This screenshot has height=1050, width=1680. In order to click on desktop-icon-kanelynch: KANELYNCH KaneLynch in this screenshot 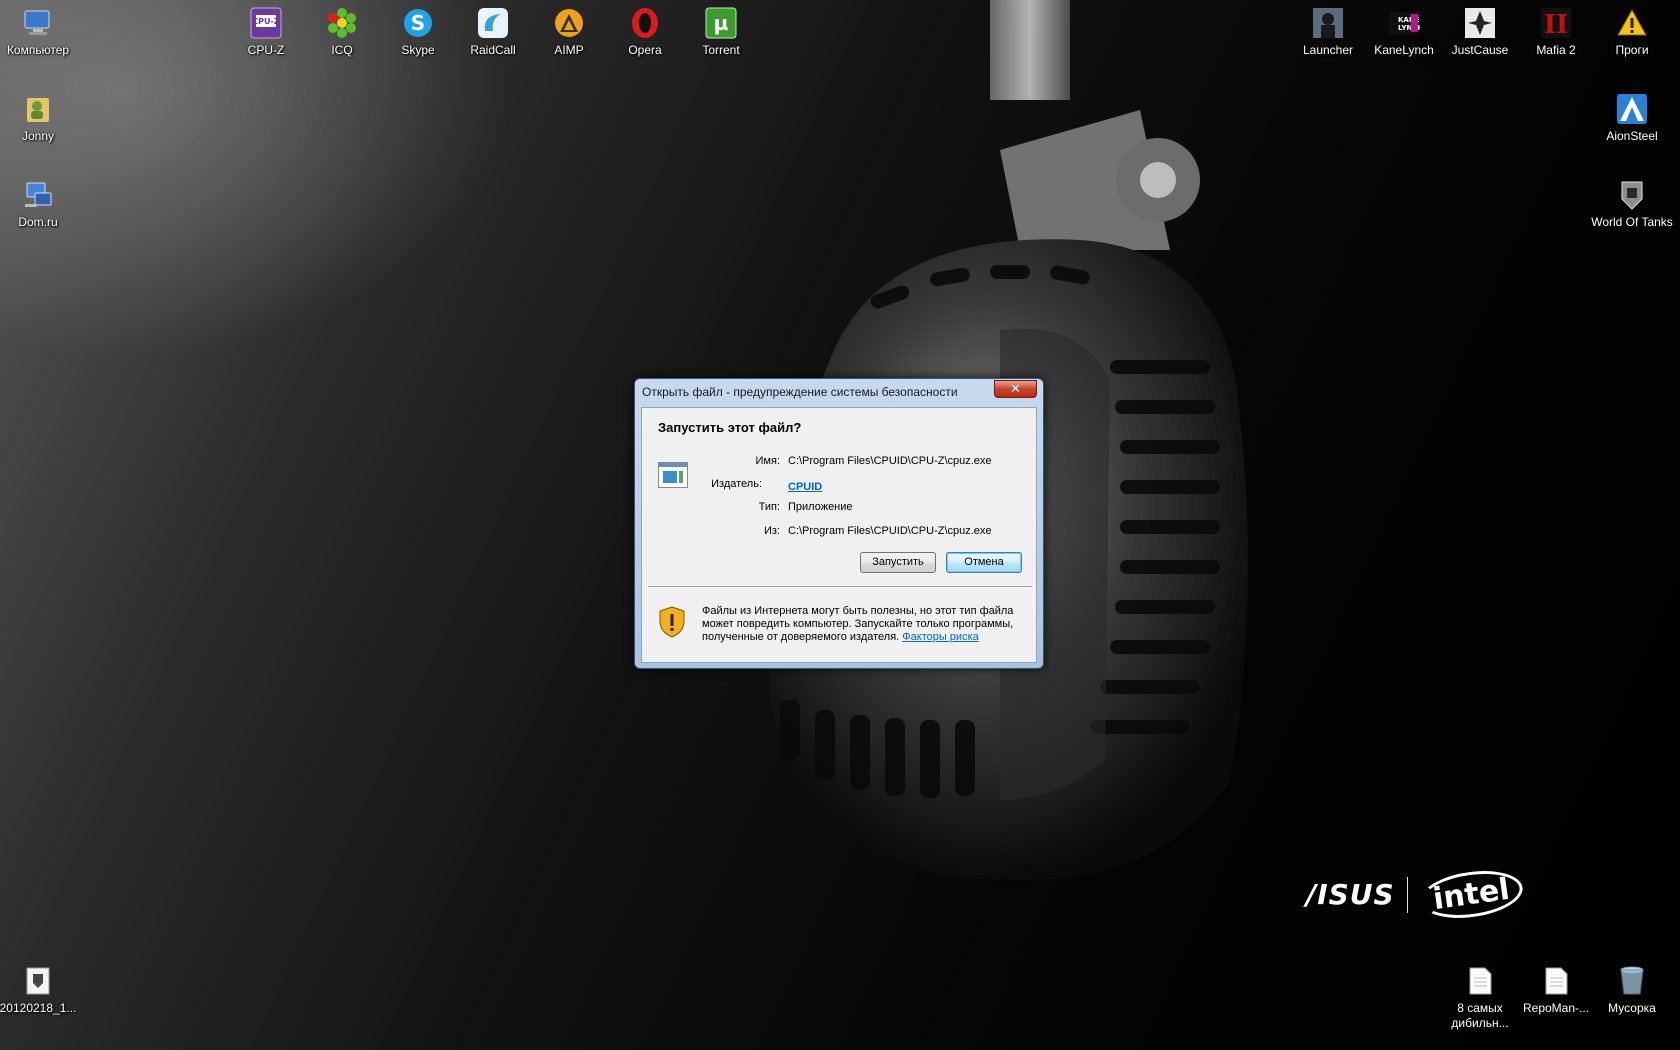, I will do `click(1404, 32)`.